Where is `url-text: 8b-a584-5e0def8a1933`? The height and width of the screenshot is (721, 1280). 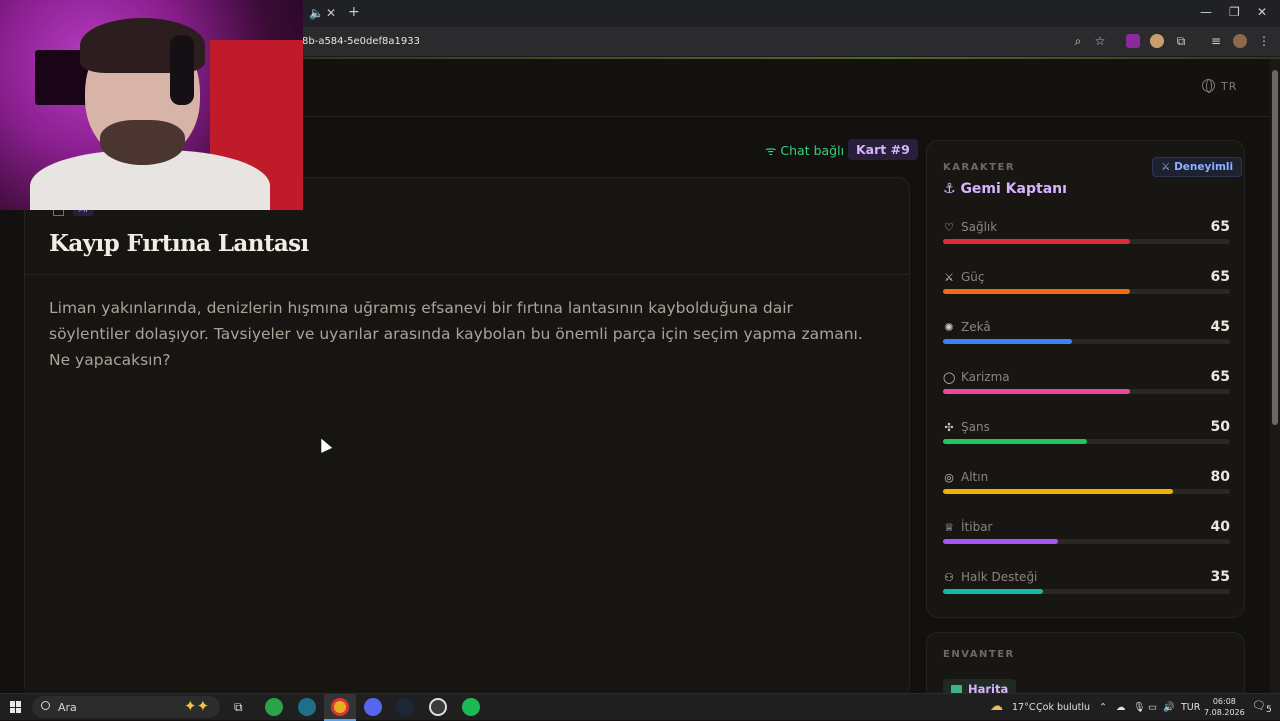 url-text: 8b-a584-5e0def8a1933 is located at coordinates (361, 41).